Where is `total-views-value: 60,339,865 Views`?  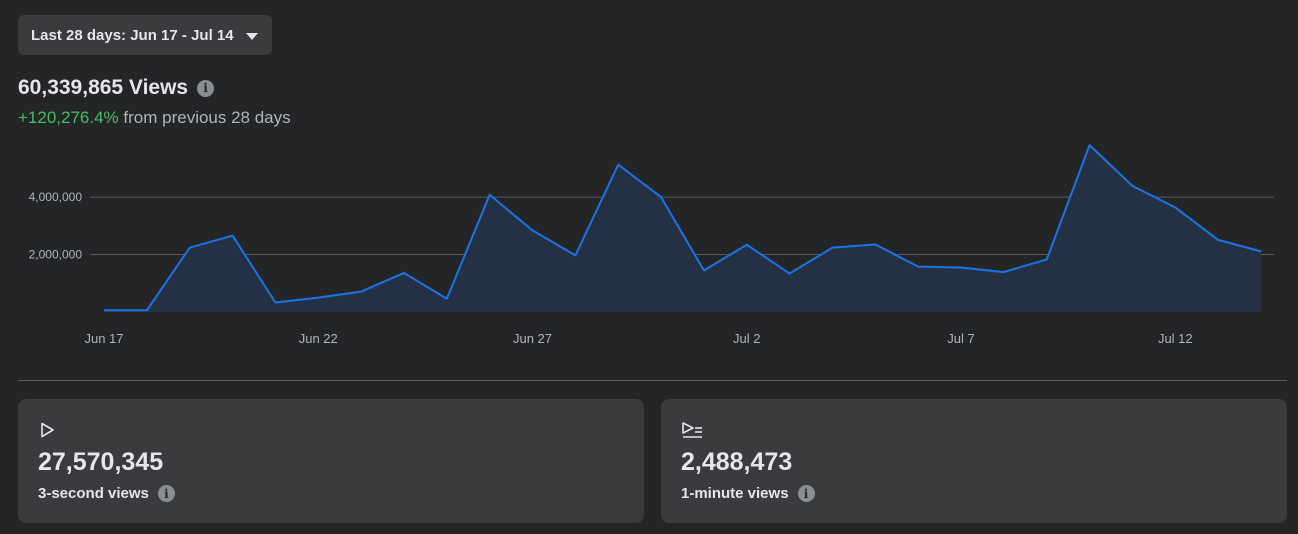 total-views-value: 60,339,865 Views is located at coordinates (103, 87).